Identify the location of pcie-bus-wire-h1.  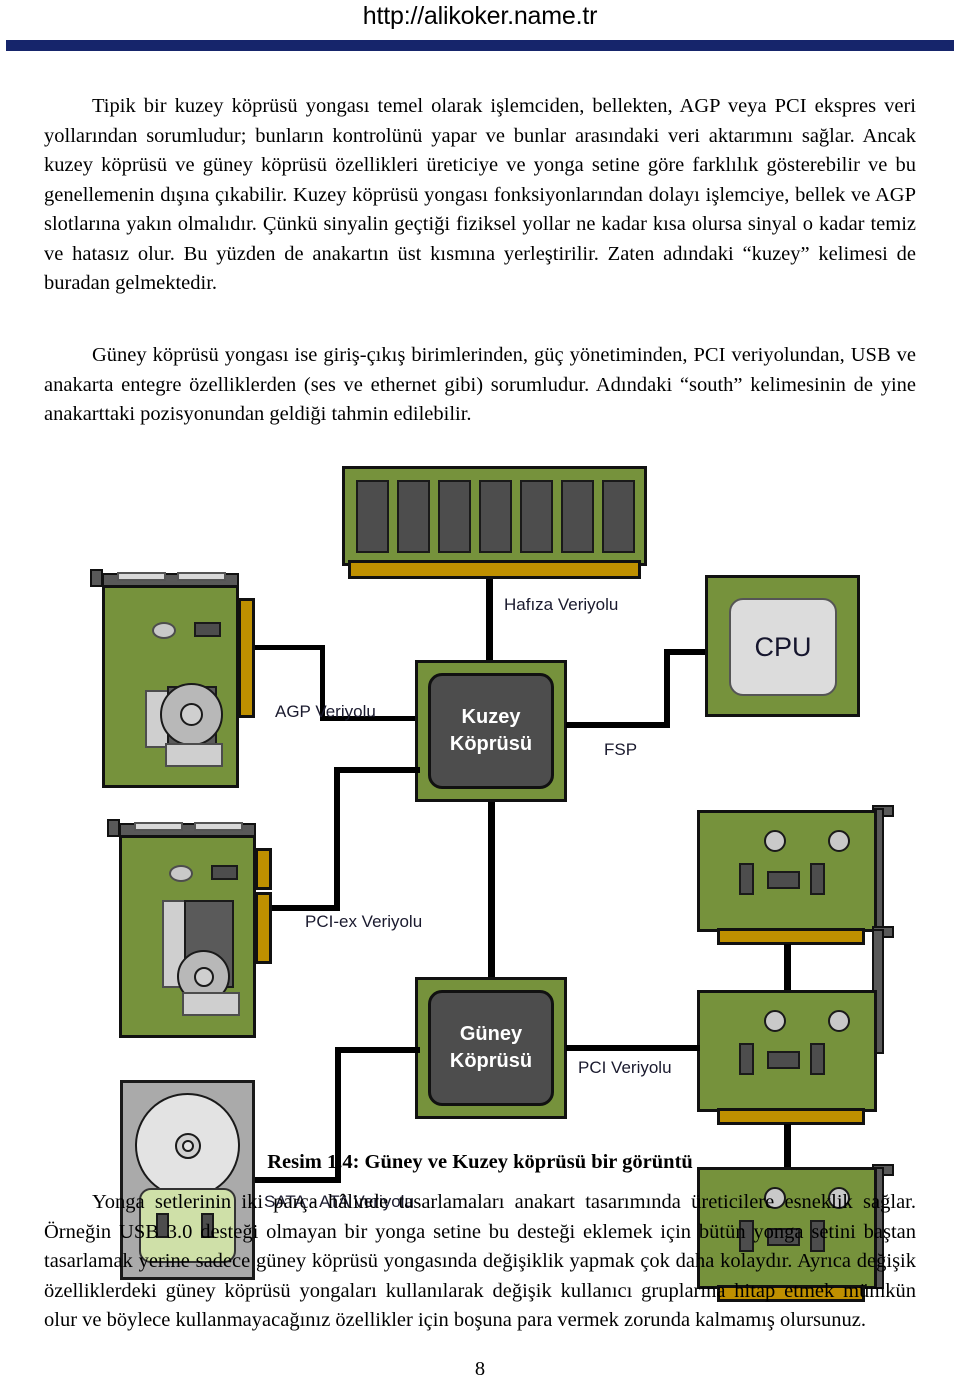
(306, 908).